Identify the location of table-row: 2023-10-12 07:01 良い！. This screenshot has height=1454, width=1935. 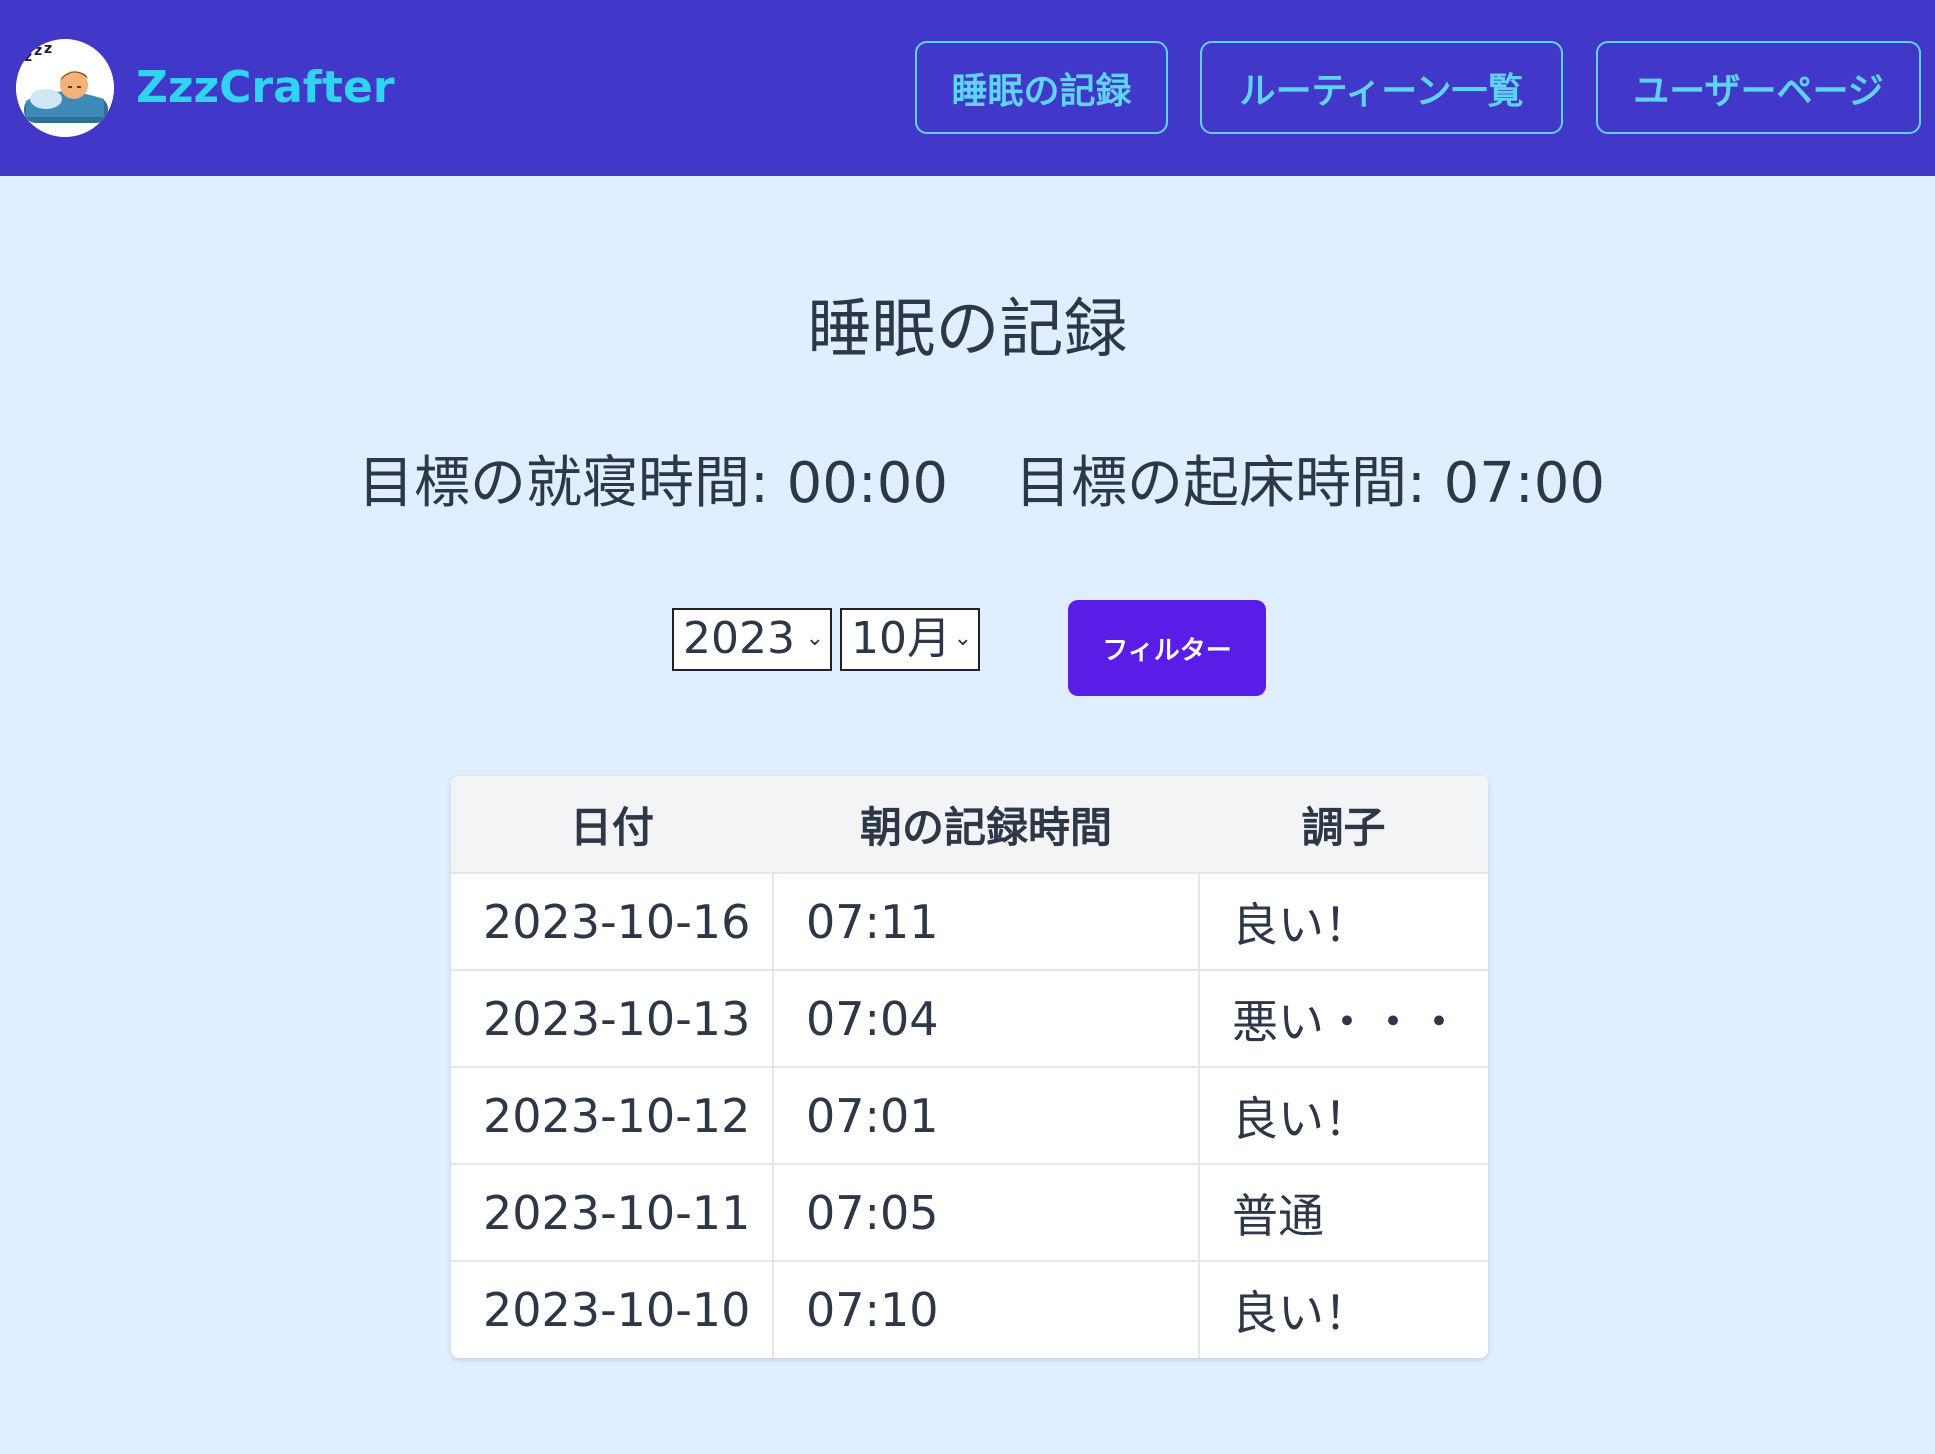
(969, 1115).